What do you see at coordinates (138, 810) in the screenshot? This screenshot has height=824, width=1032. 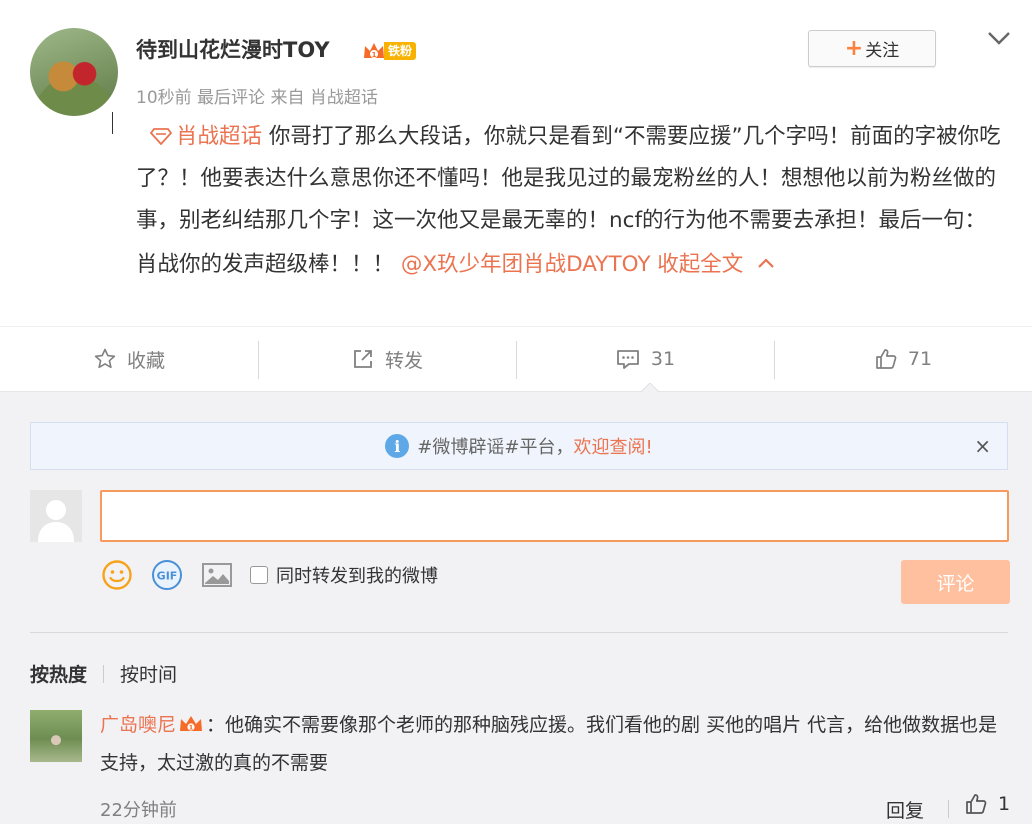 I see `comment-time: 22分钟前` at bounding box center [138, 810].